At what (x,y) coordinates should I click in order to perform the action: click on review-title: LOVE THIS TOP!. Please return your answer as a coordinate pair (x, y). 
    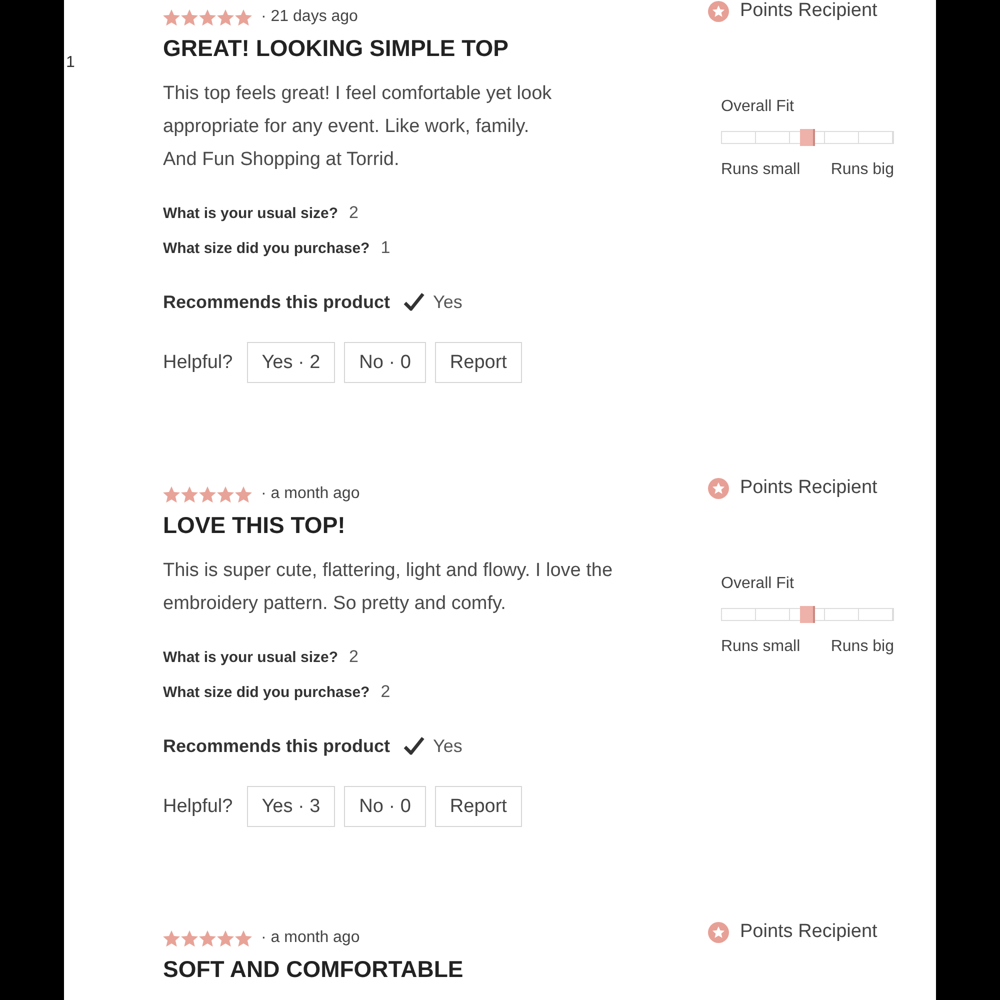
    Looking at the image, I should click on (254, 525).